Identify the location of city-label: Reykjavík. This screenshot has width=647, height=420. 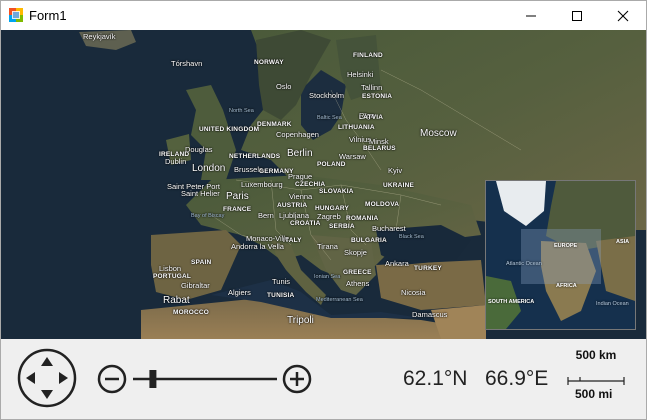
(99, 36).